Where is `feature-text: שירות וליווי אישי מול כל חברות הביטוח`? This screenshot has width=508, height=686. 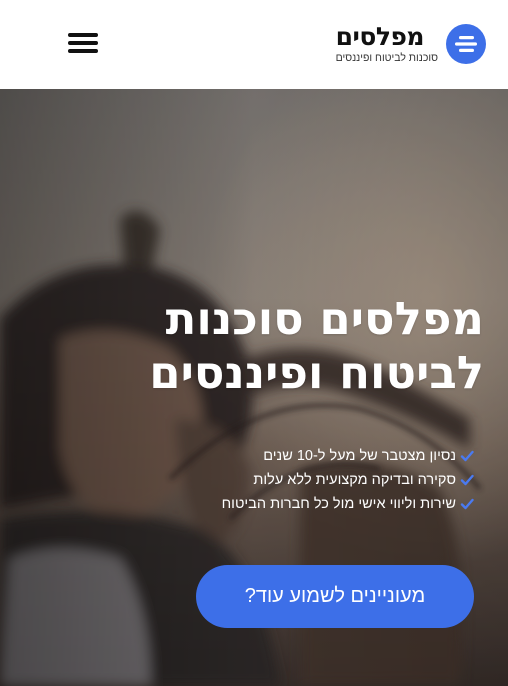 feature-text: שירות וליווי אישי מול כל חברות הביטוח is located at coordinates (338, 504).